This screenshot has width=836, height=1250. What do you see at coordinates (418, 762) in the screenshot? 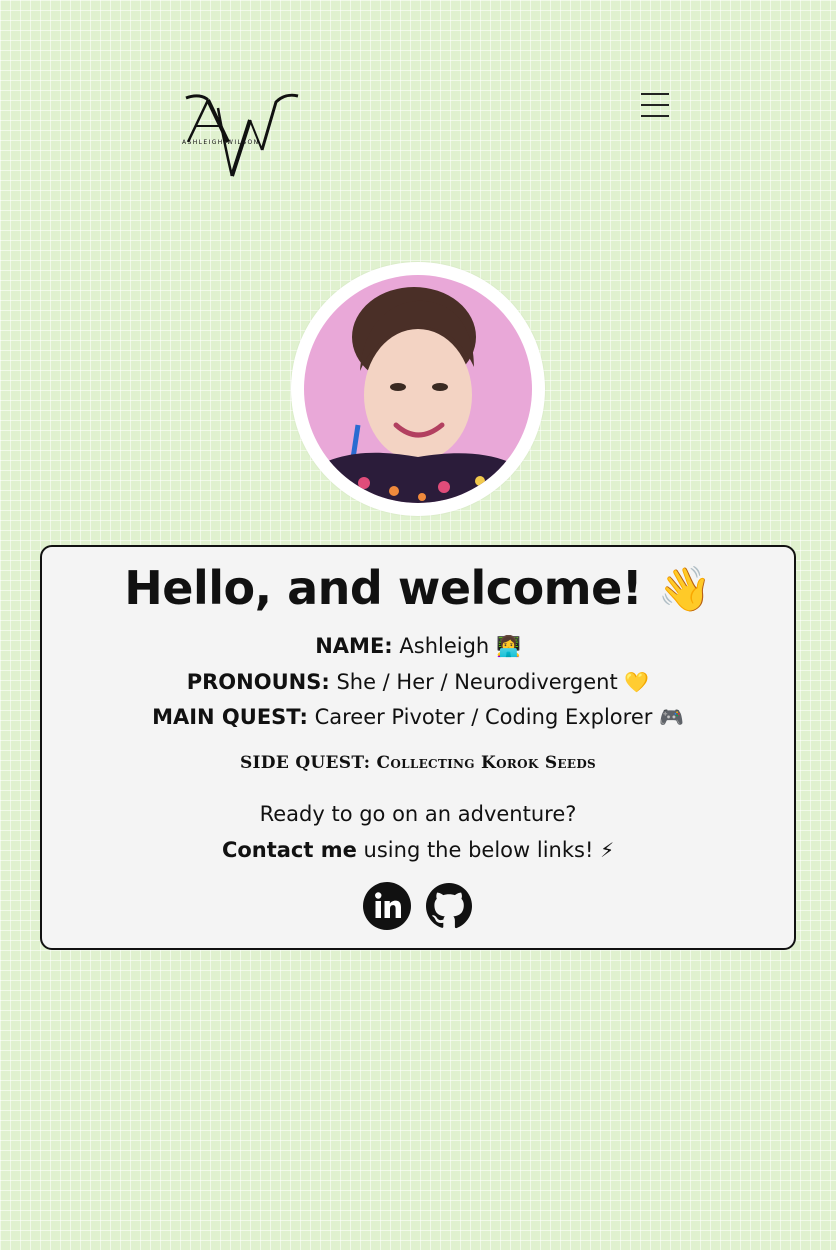
I see `side-quest-text: SIDE QUEST: Collecting Korok Seeds` at bounding box center [418, 762].